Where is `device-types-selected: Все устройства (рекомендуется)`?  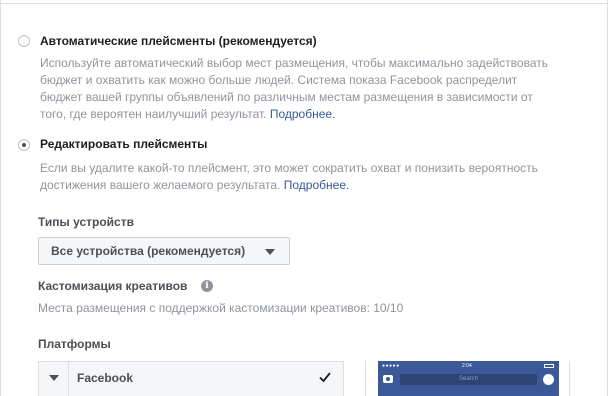 device-types-selected: Все устройства (рекомендуется) is located at coordinates (148, 251).